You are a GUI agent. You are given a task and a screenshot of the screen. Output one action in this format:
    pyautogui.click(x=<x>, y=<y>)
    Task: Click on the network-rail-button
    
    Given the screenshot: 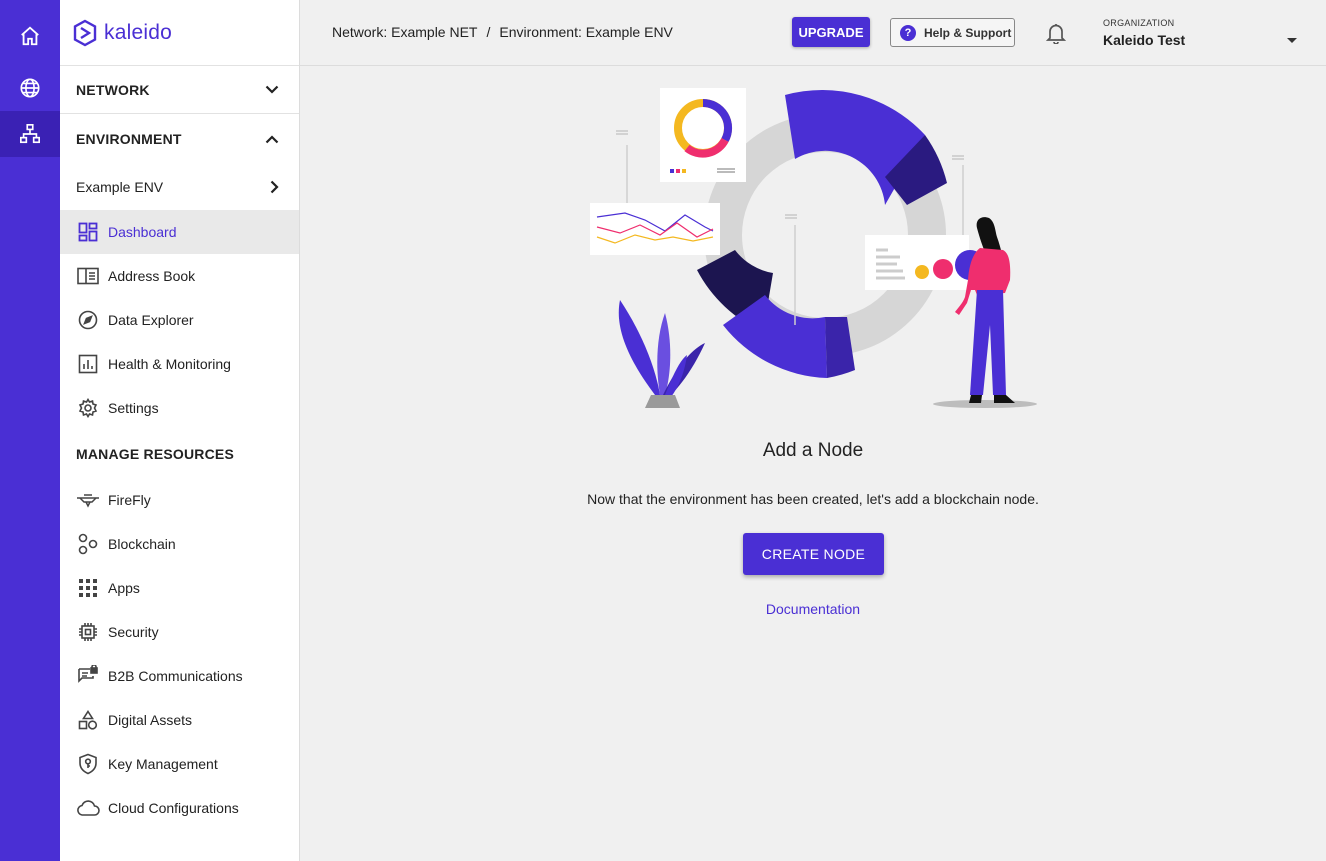 What is the action you would take?
    pyautogui.click(x=30, y=134)
    